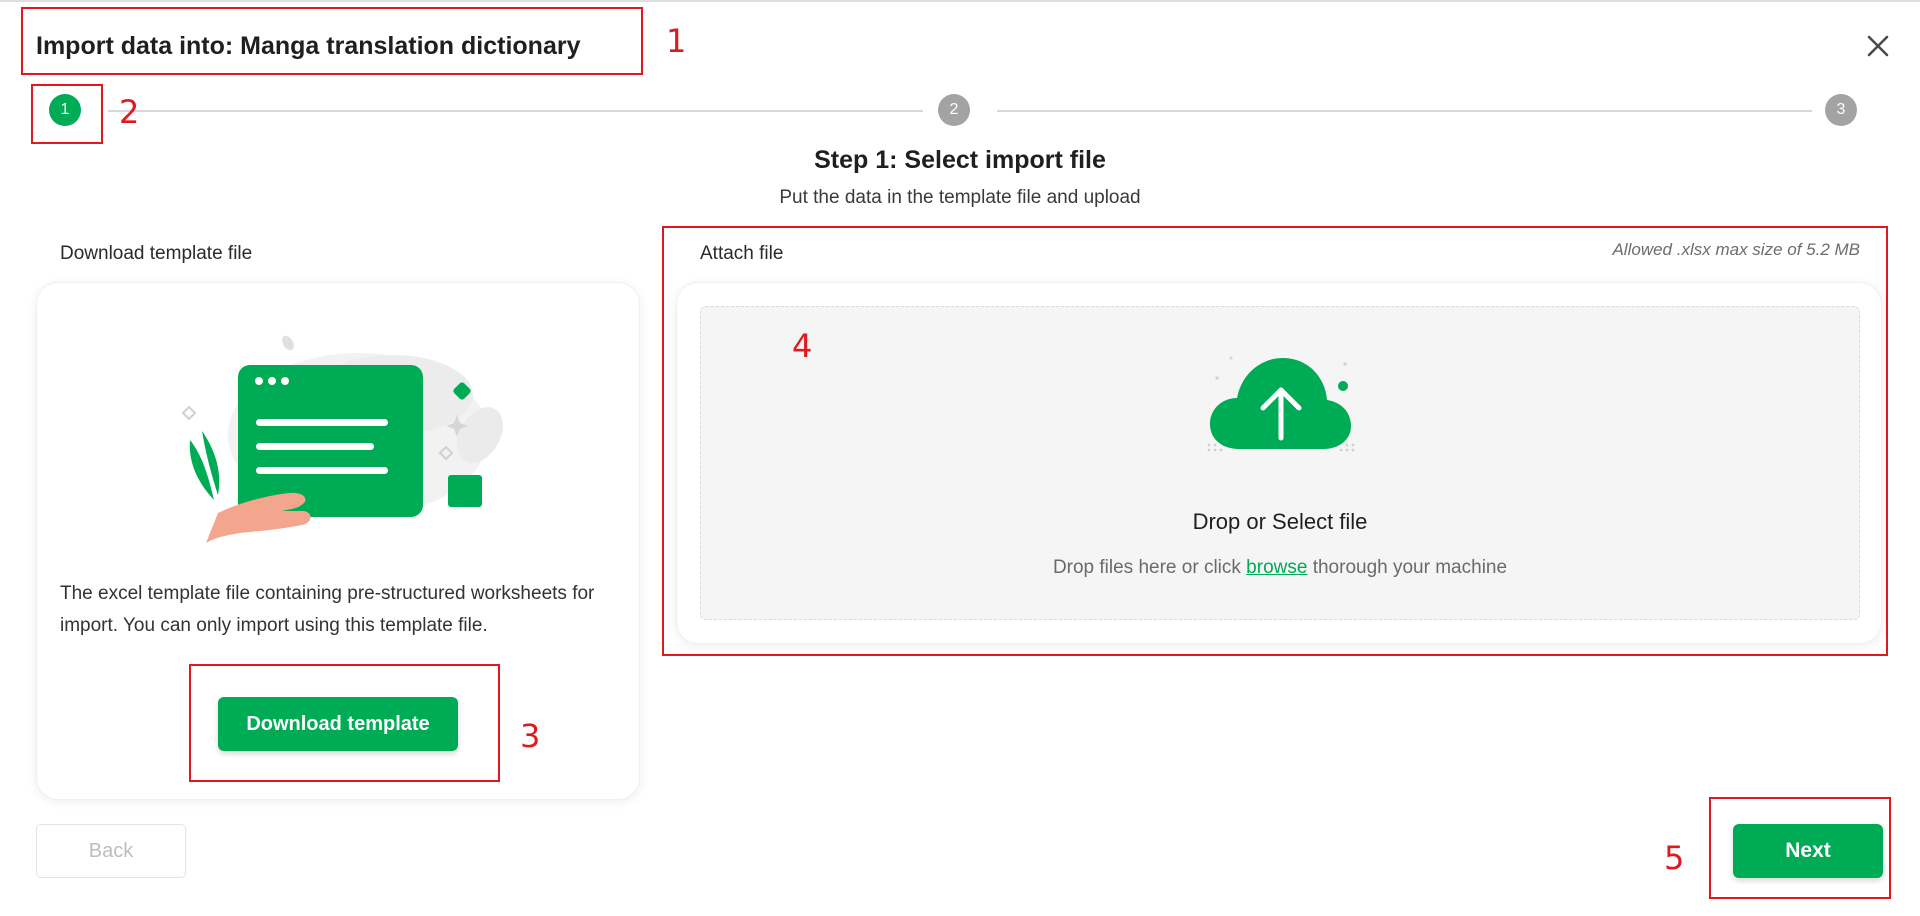  Describe the element at coordinates (960, 1) in the screenshot. I see `top-border` at that location.